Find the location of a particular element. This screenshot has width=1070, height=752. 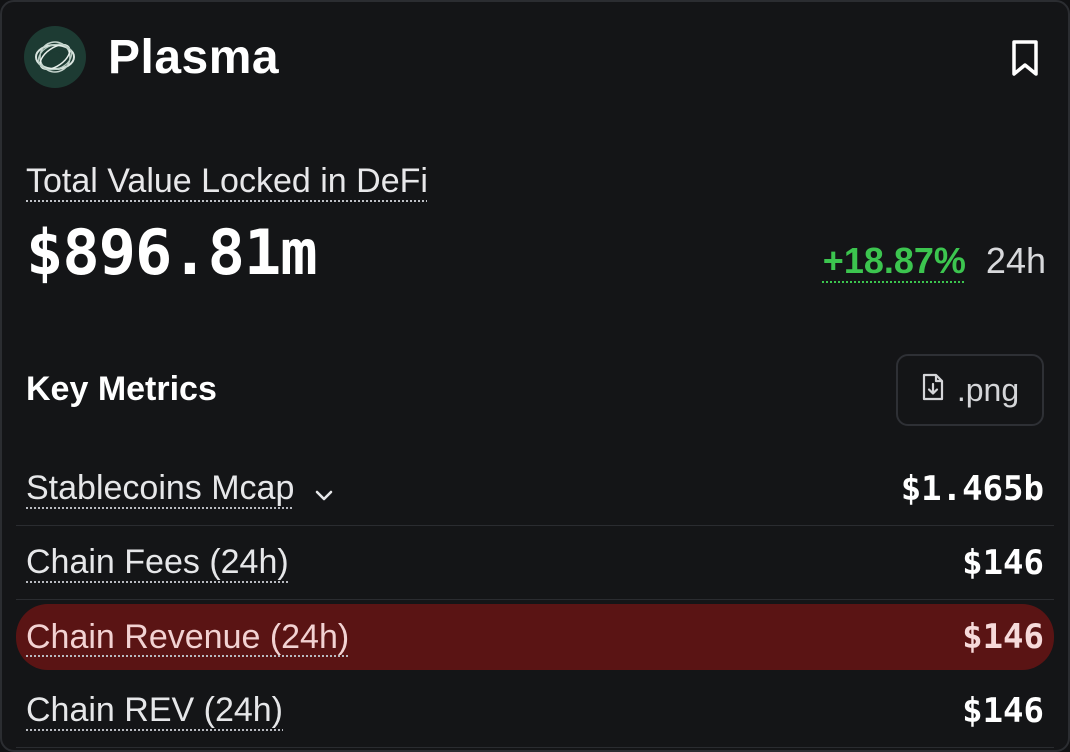

chain-name: Plasma is located at coordinates (194, 57).